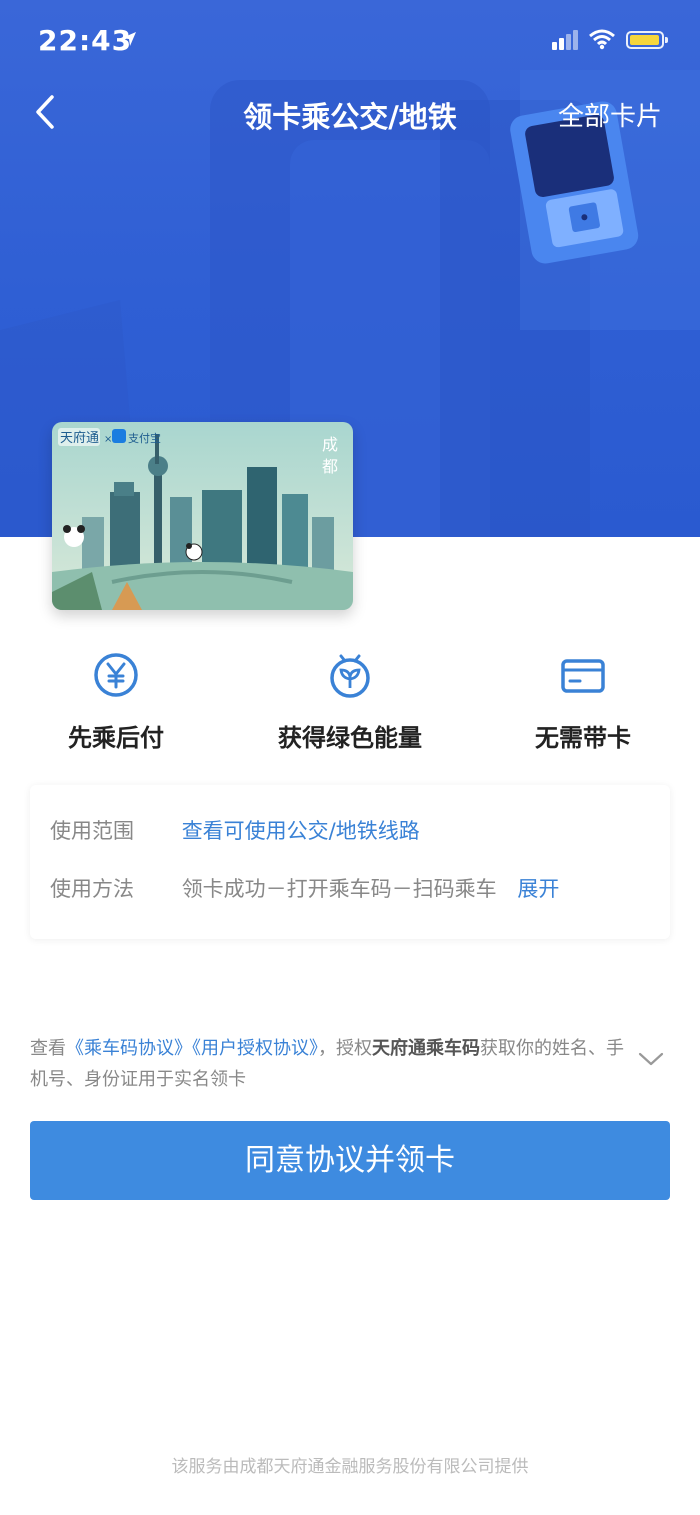 Image resolution: width=700 pixels, height=1515 pixels. What do you see at coordinates (583, 701) in the screenshot?
I see `feature-no-card: 无需带卡` at bounding box center [583, 701].